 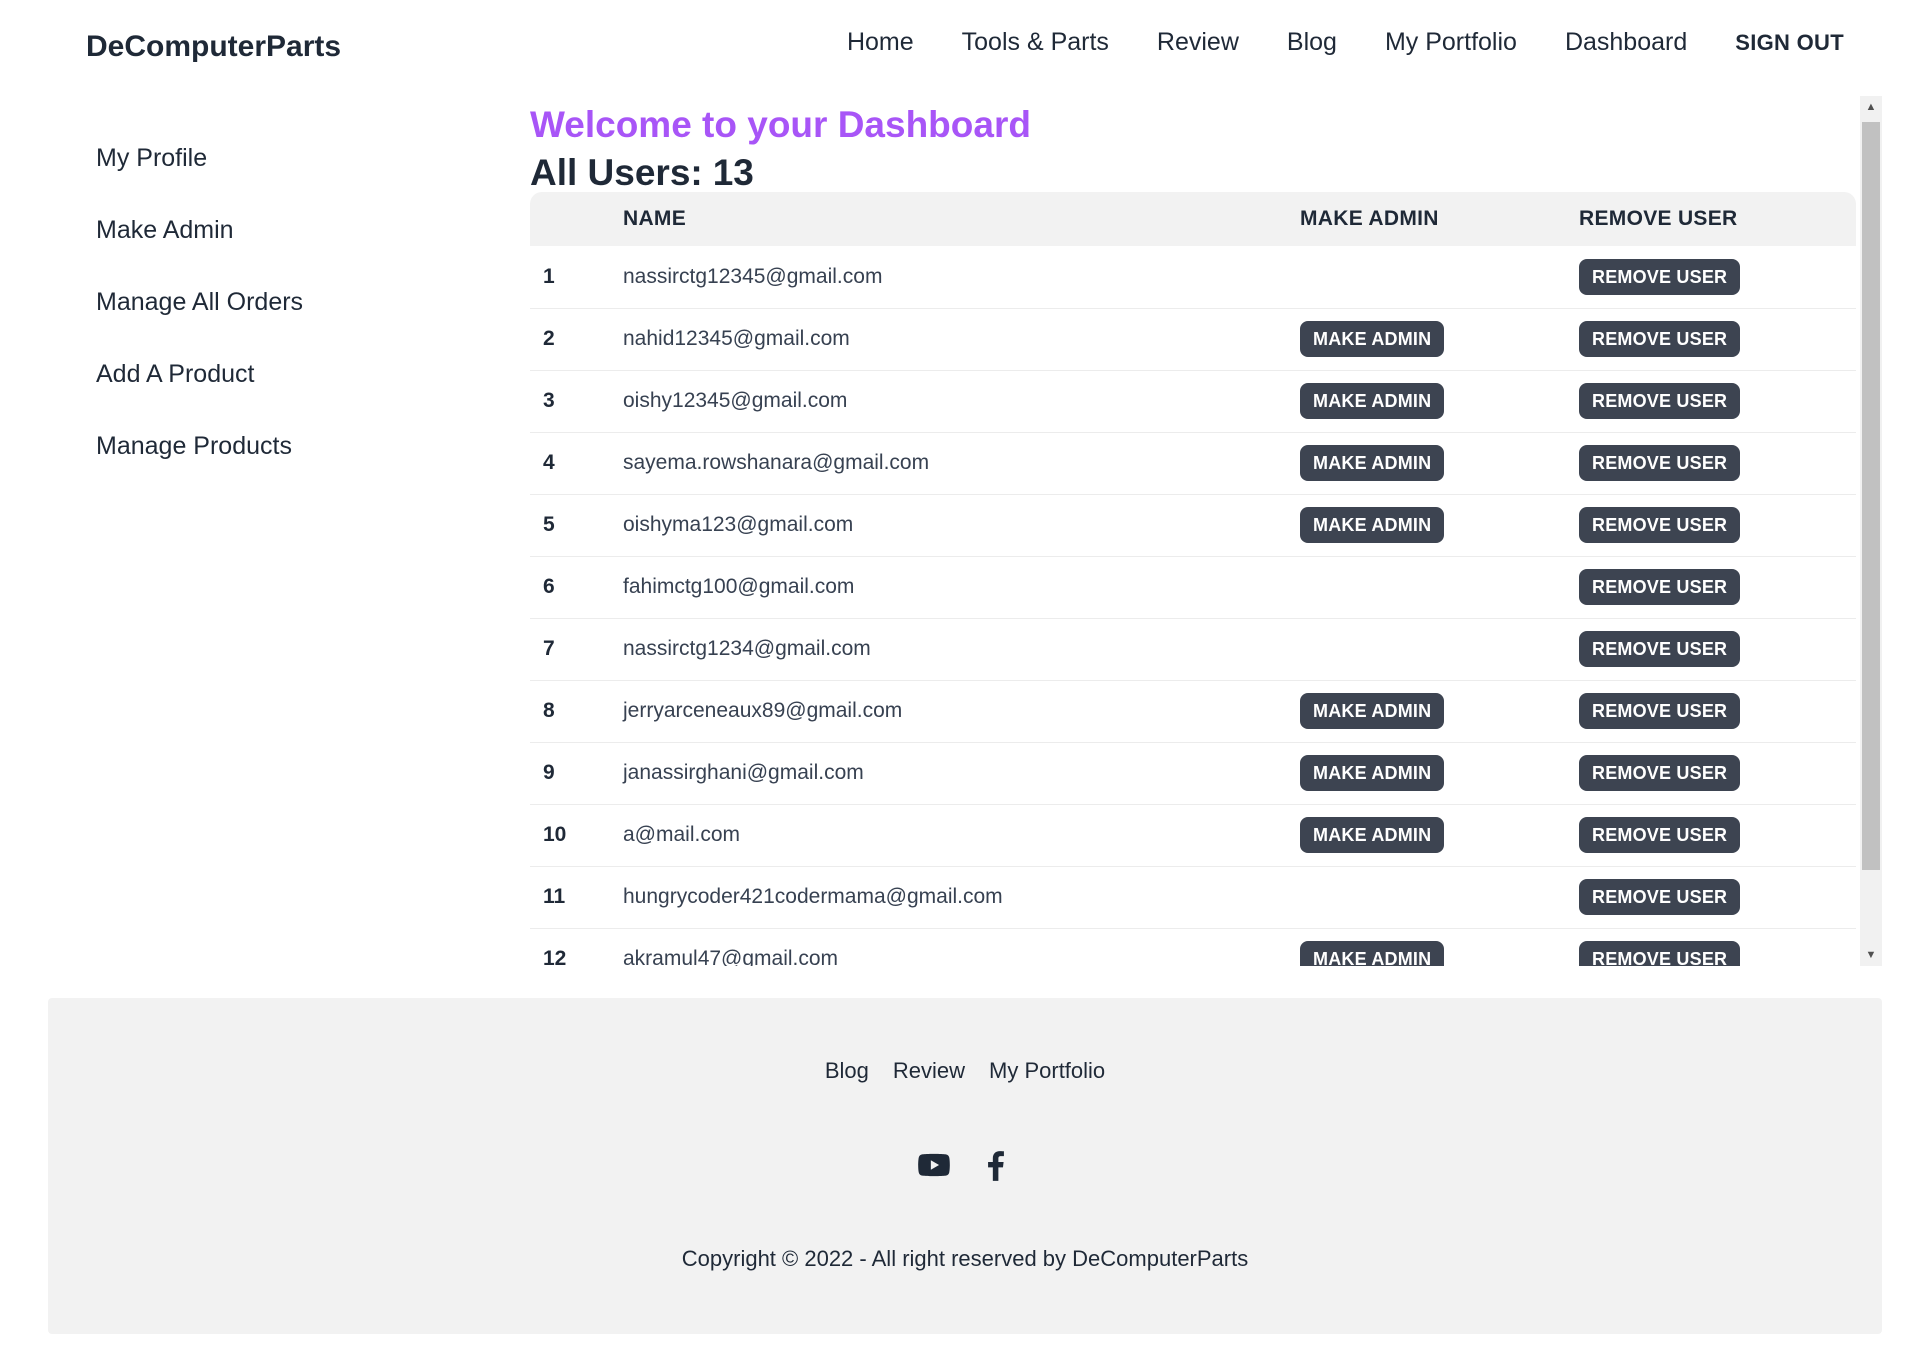 I want to click on table-row: 6 fahimctg100@gmail.com REMOVE USER, so click(x=1193, y=587).